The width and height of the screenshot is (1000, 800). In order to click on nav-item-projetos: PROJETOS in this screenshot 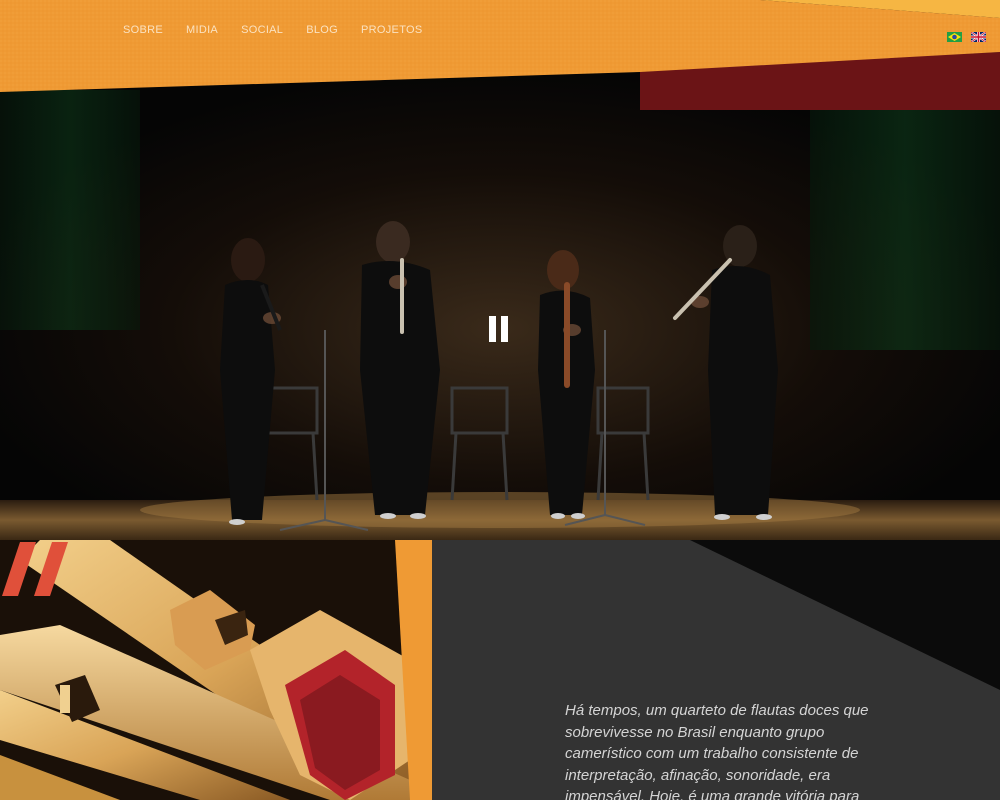, I will do `click(392, 30)`.